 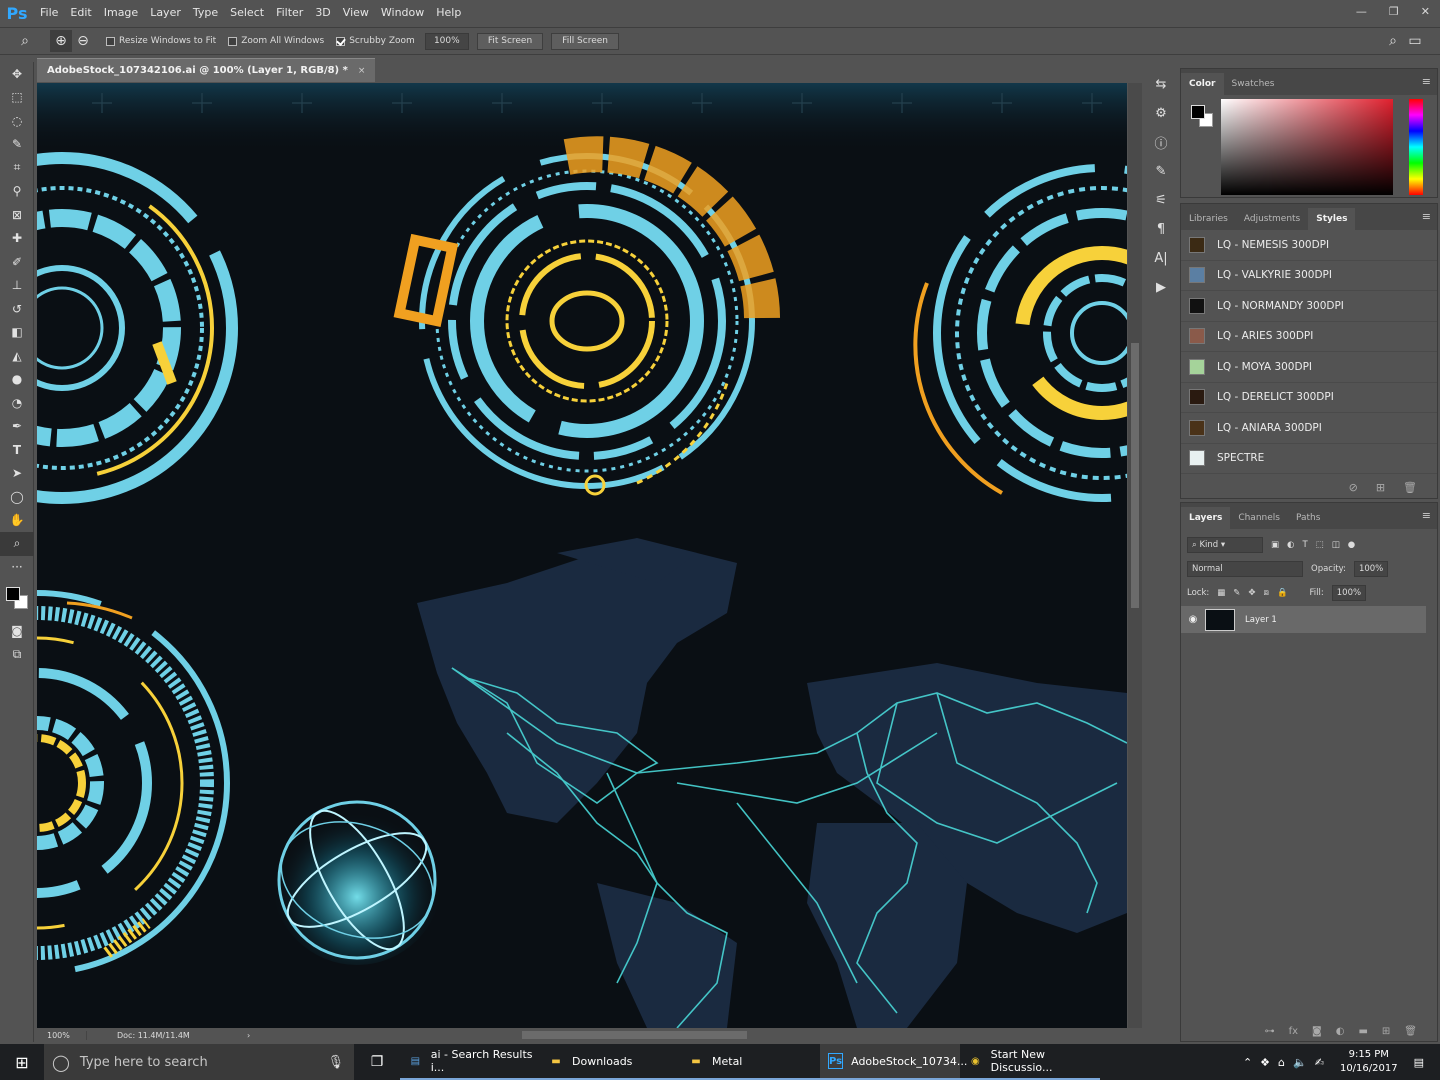 I want to click on lock-image-icon: ✎, so click(x=1236, y=593).